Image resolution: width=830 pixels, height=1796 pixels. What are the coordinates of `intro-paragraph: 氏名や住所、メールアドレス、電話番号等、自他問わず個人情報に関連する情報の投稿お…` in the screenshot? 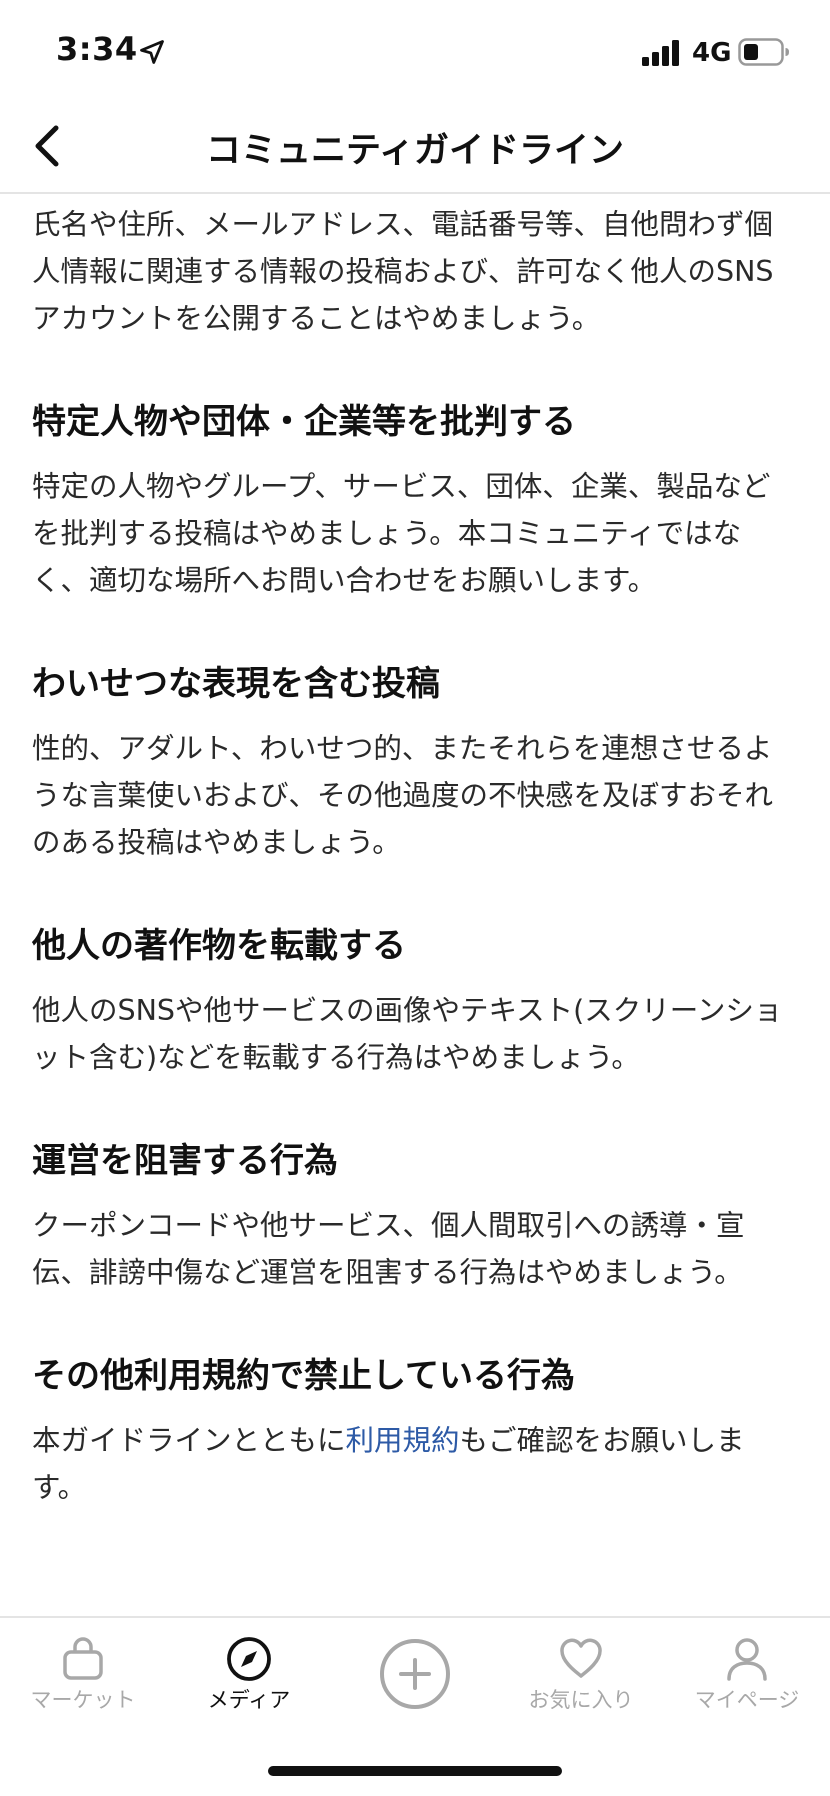 It's located at (403, 271).